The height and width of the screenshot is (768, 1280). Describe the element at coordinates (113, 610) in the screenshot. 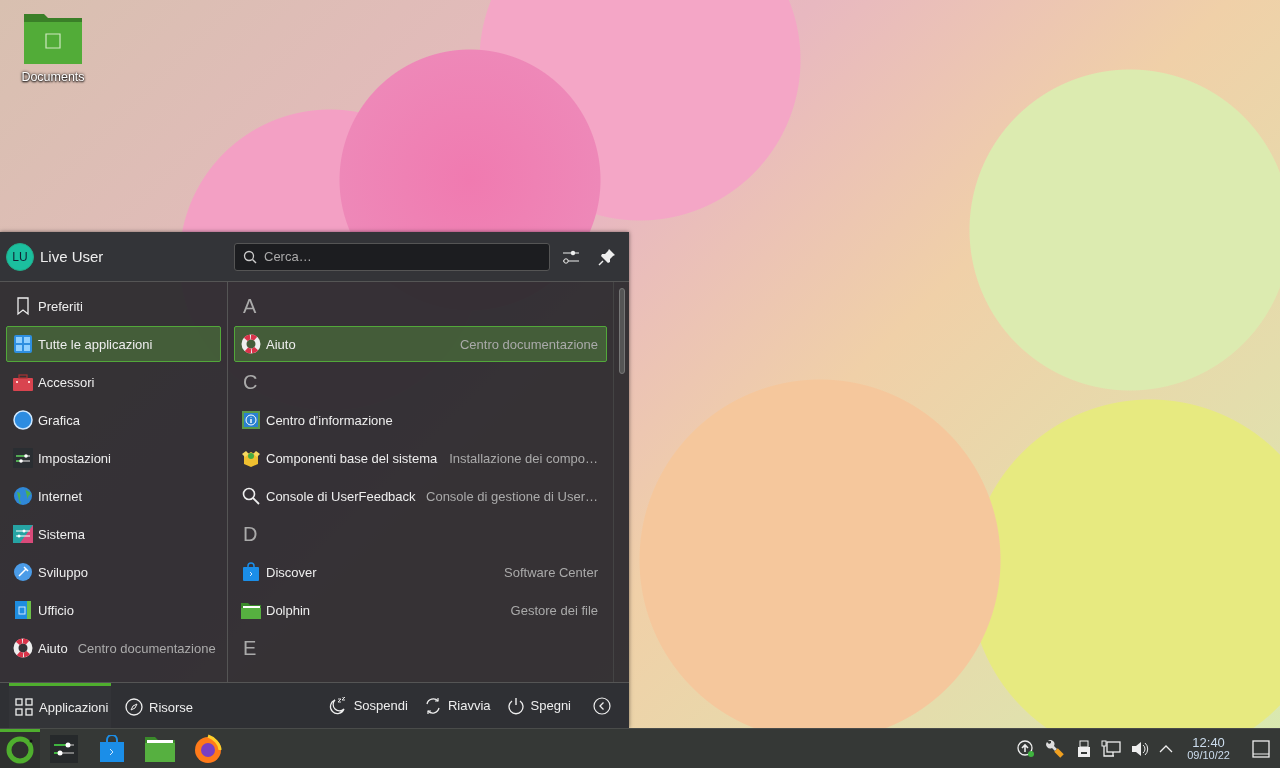

I see `category-item: Ufficio` at that location.